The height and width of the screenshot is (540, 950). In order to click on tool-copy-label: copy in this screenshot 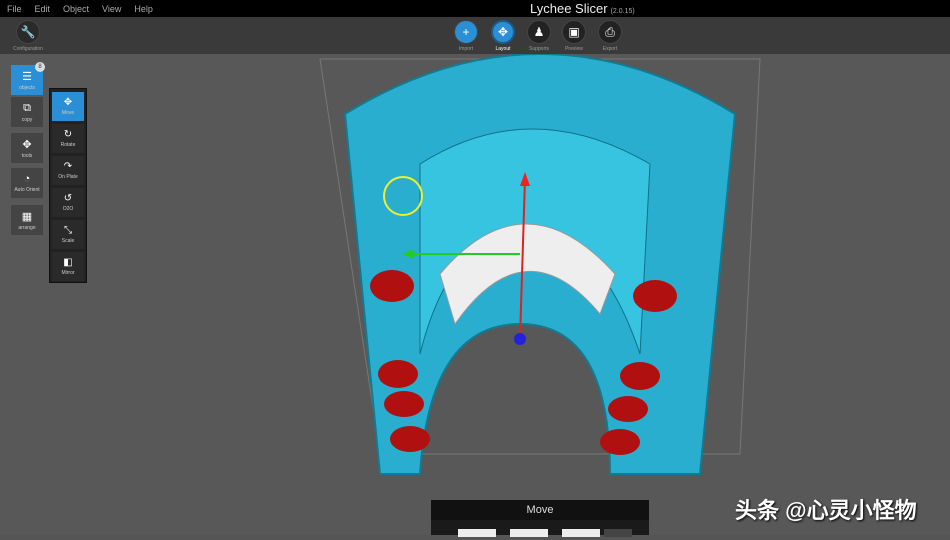, I will do `click(27, 119)`.